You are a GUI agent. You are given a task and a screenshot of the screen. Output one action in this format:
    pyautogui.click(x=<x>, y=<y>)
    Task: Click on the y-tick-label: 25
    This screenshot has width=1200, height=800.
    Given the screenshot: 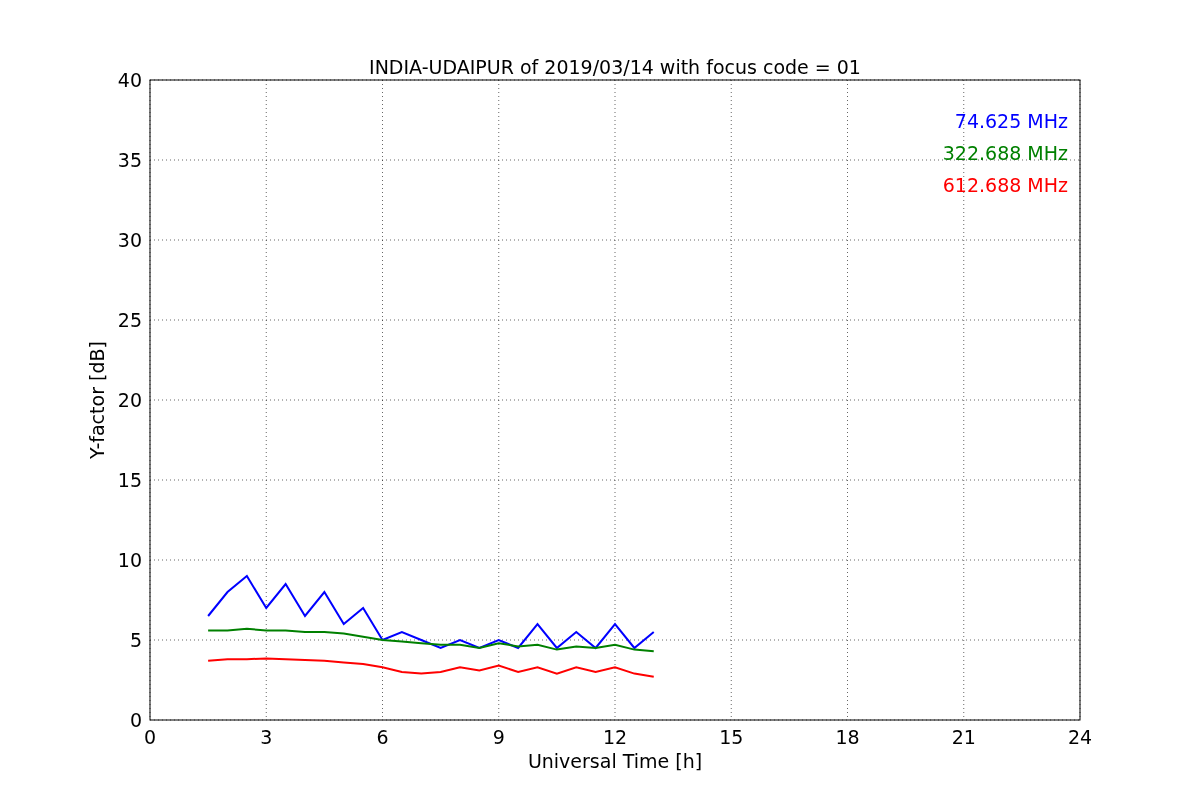 What is the action you would take?
    pyautogui.click(x=129, y=320)
    